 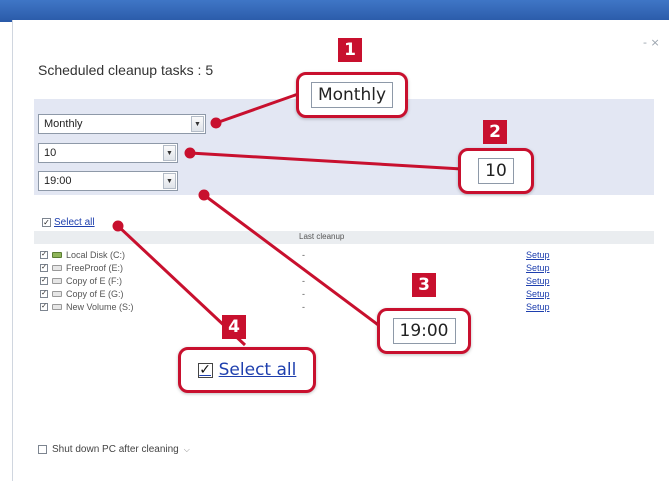 I want to click on callout-1-text: Monthly, so click(x=352, y=95).